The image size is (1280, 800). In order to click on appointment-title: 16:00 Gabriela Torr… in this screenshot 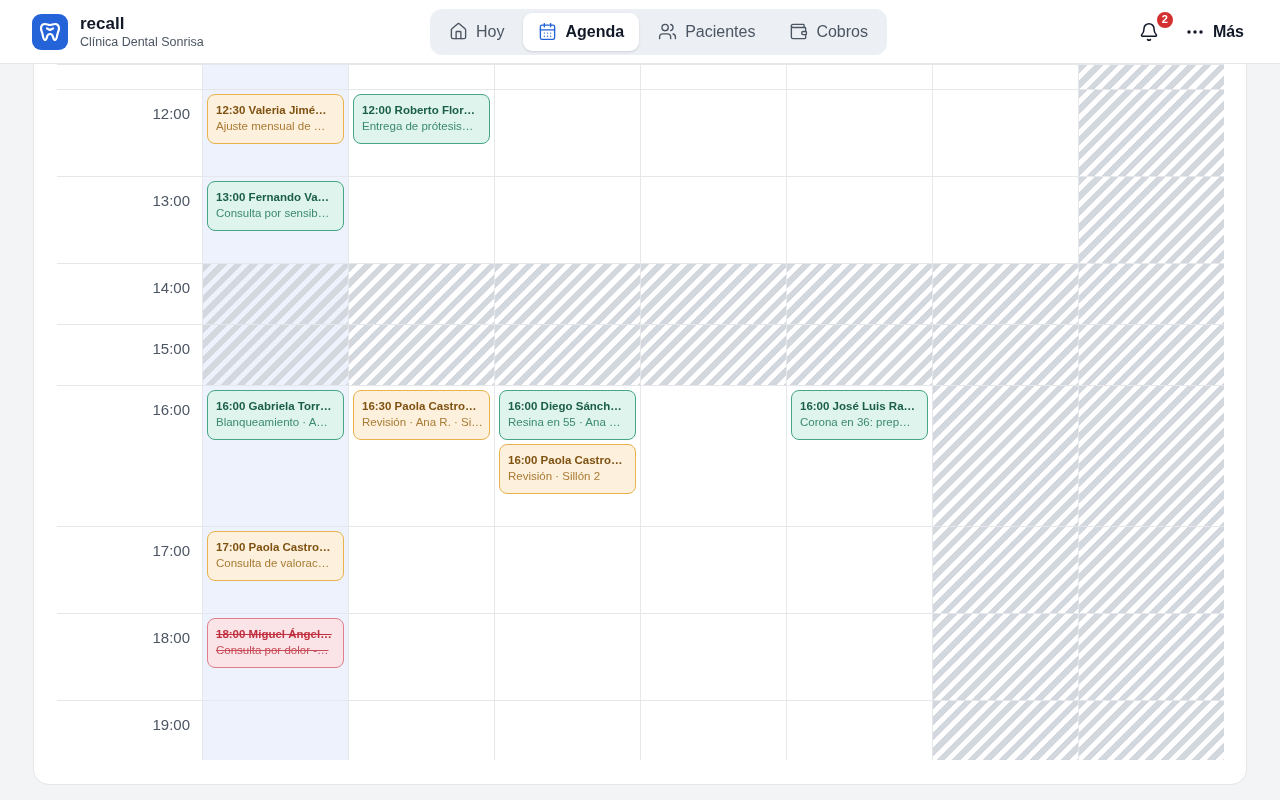, I will do `click(274, 406)`.